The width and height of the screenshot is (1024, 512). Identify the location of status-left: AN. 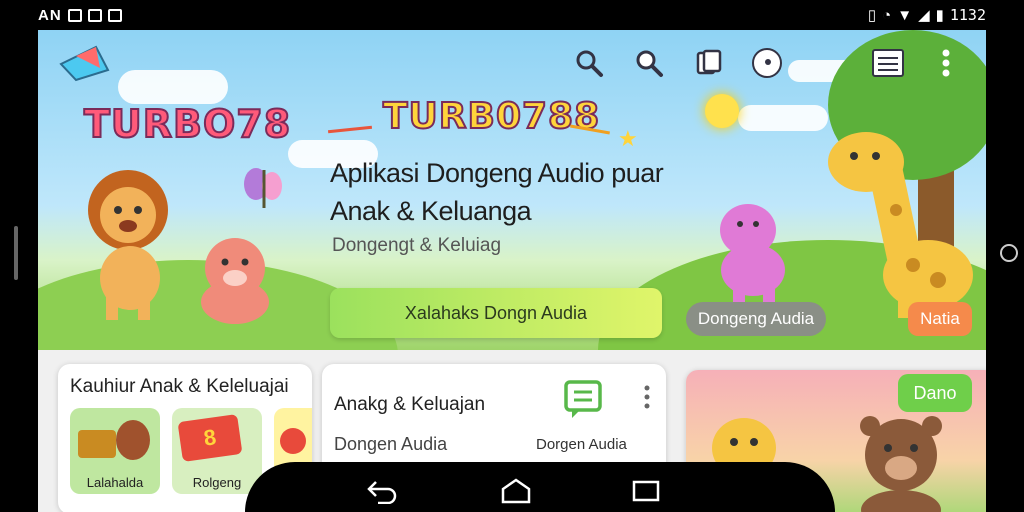
(80, 15).